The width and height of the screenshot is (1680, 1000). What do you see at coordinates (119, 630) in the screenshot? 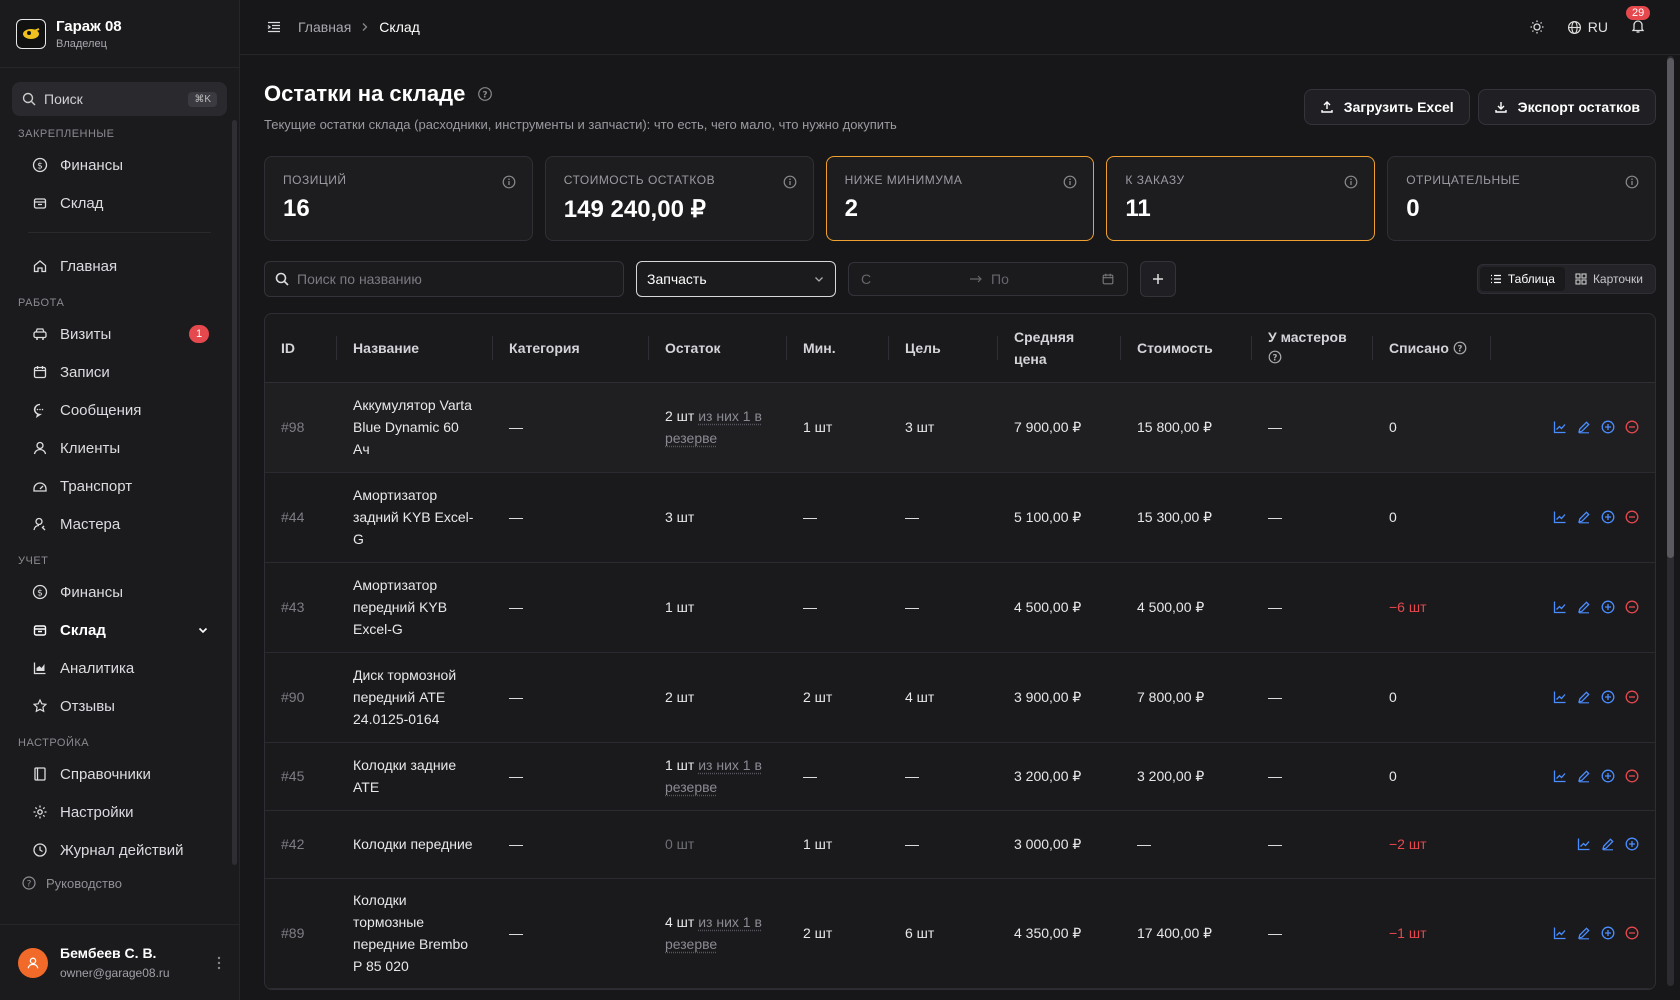
I see `sidebar-item-warehouse: Склад` at bounding box center [119, 630].